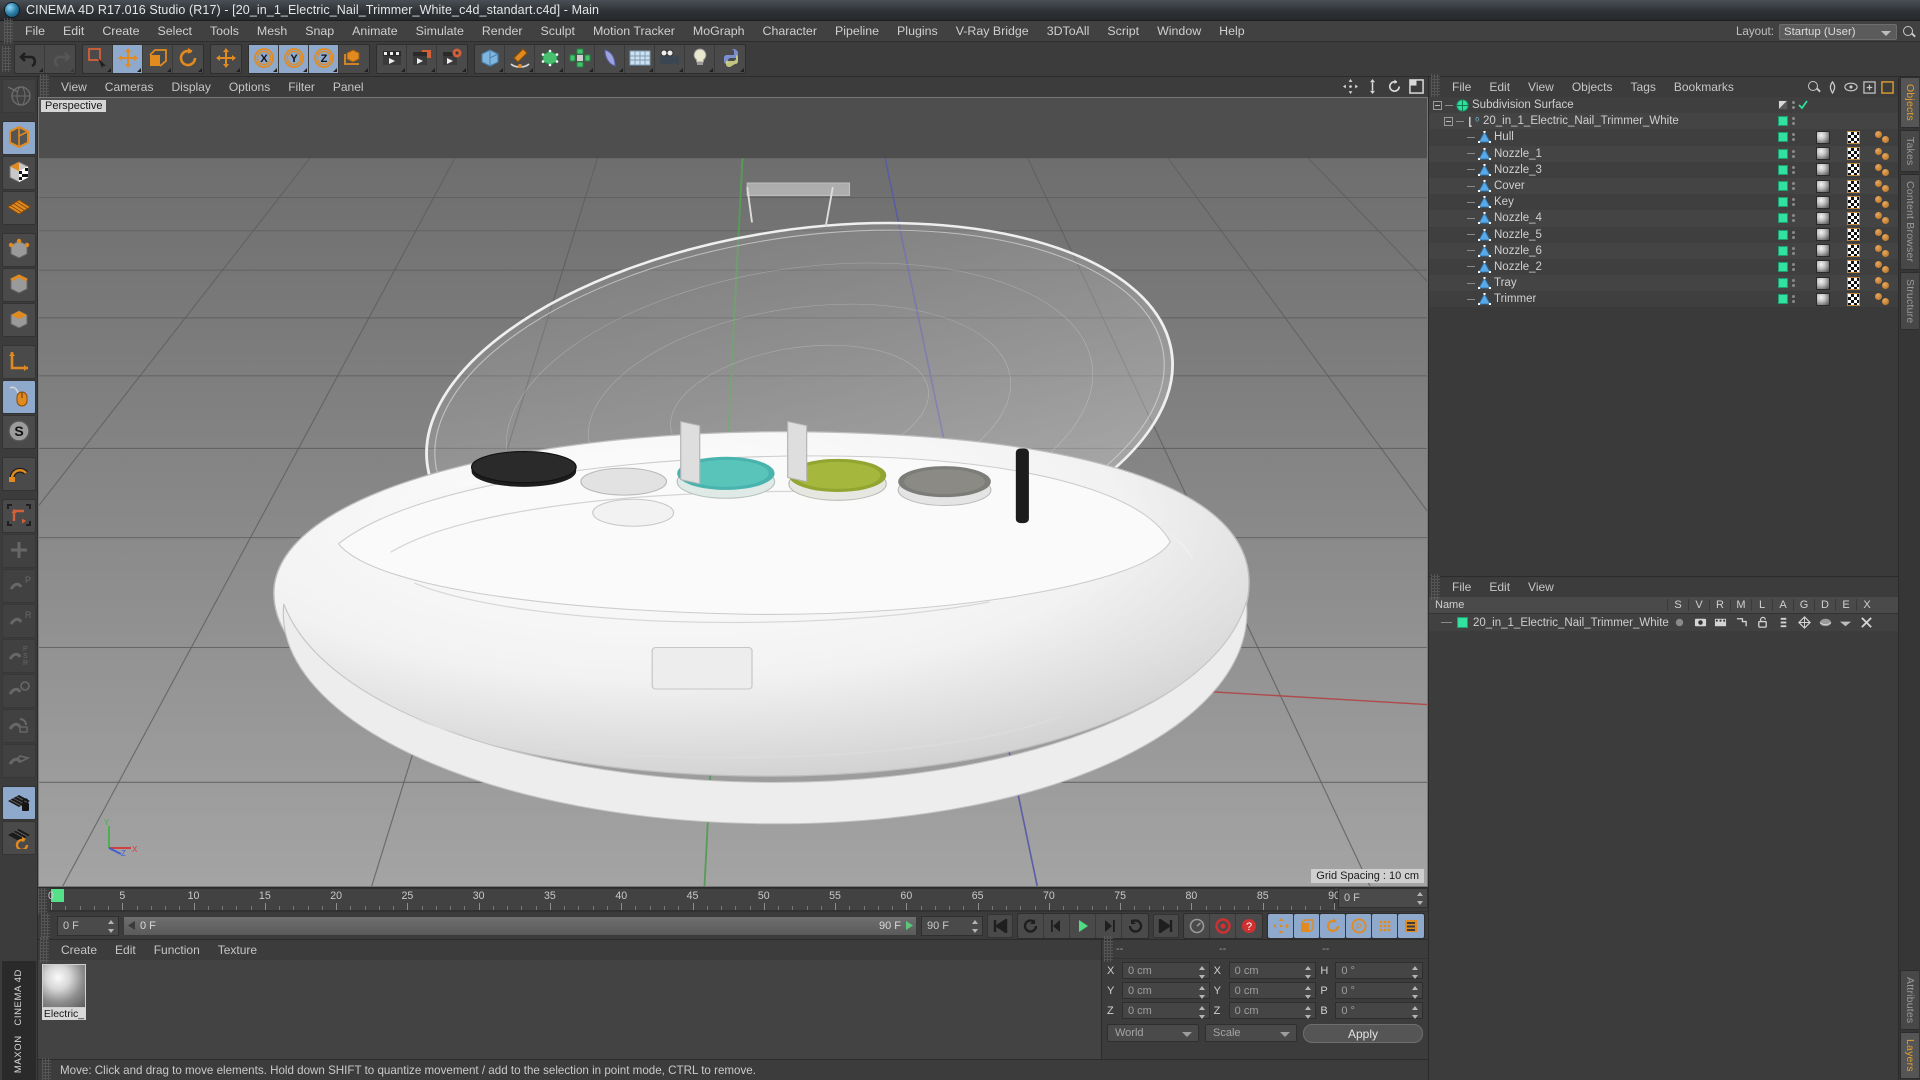  I want to click on material-list: Electric_, so click(569, 1009).